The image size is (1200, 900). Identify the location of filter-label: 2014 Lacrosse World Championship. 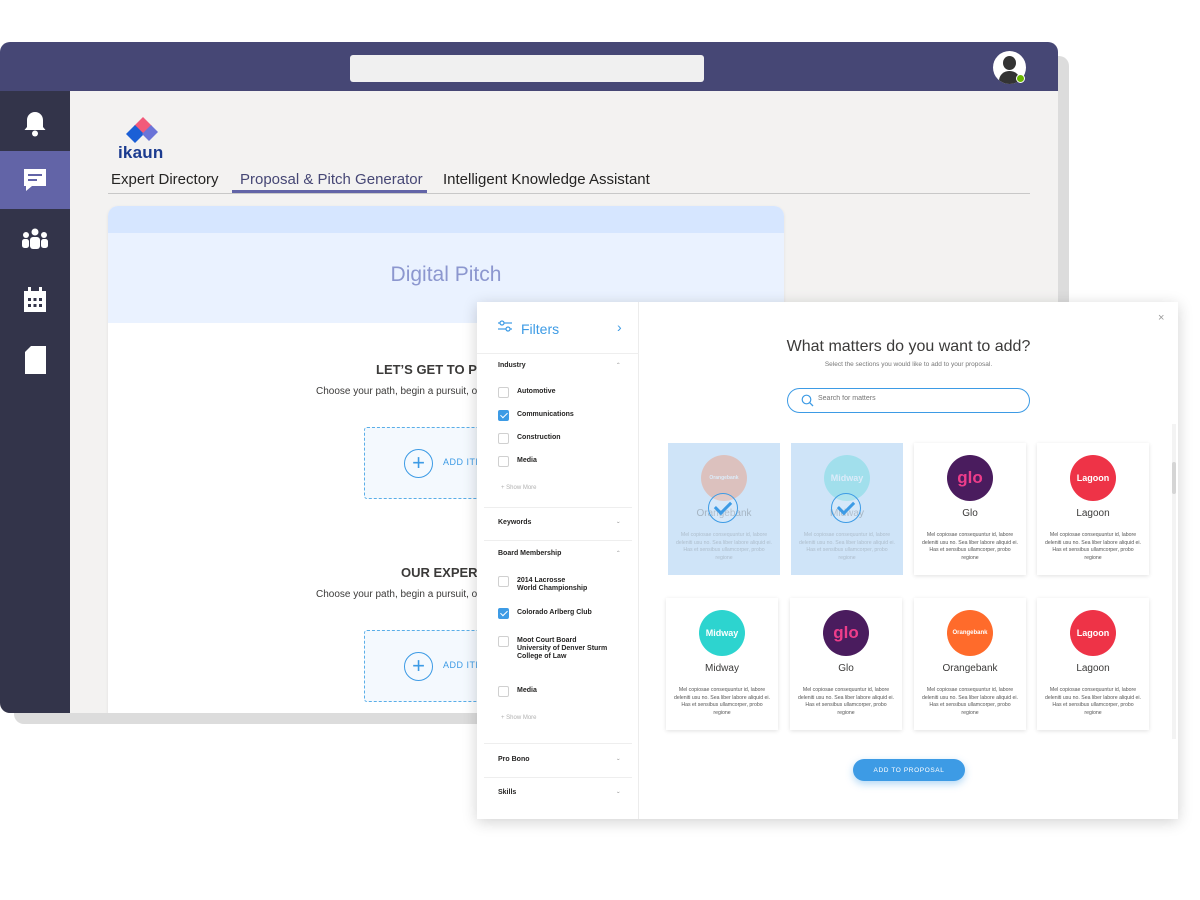
(552, 584).